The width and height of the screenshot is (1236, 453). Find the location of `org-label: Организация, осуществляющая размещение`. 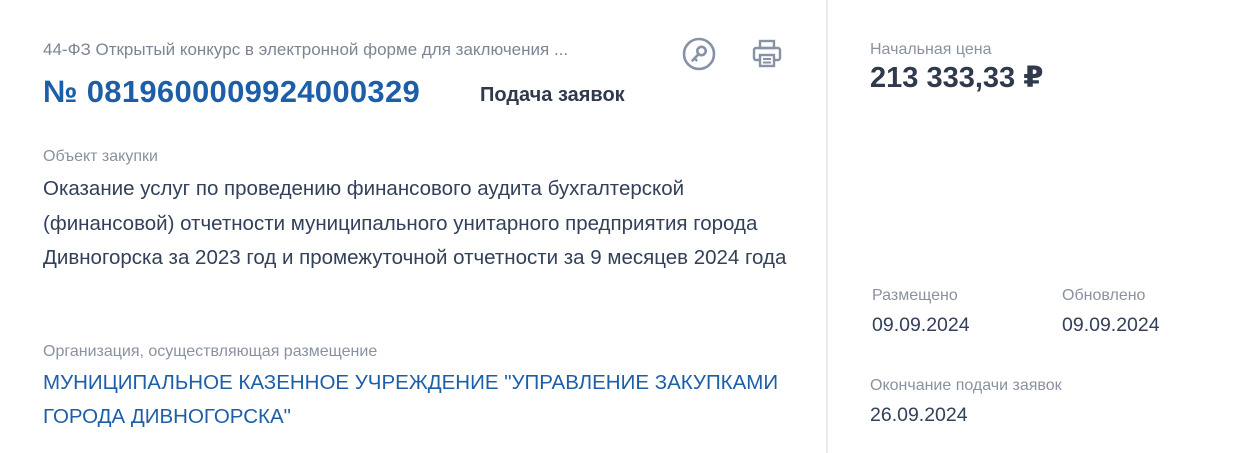

org-label: Организация, осуществляющая размещение is located at coordinates (210, 351).